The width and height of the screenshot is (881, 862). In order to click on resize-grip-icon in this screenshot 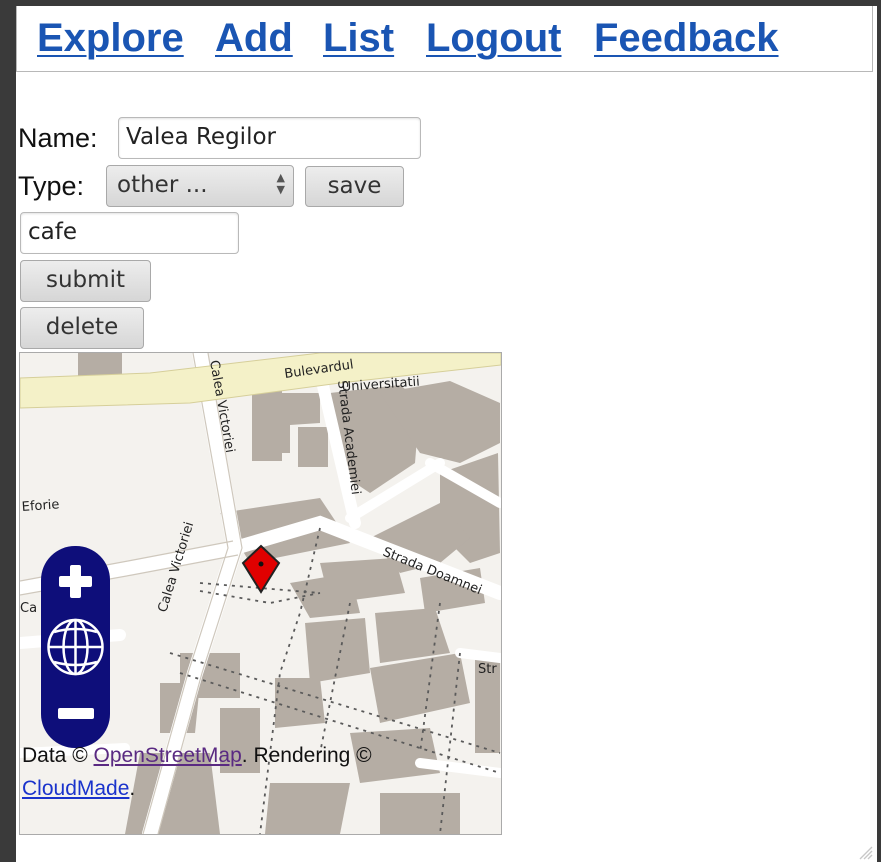, I will do `click(865, 852)`.